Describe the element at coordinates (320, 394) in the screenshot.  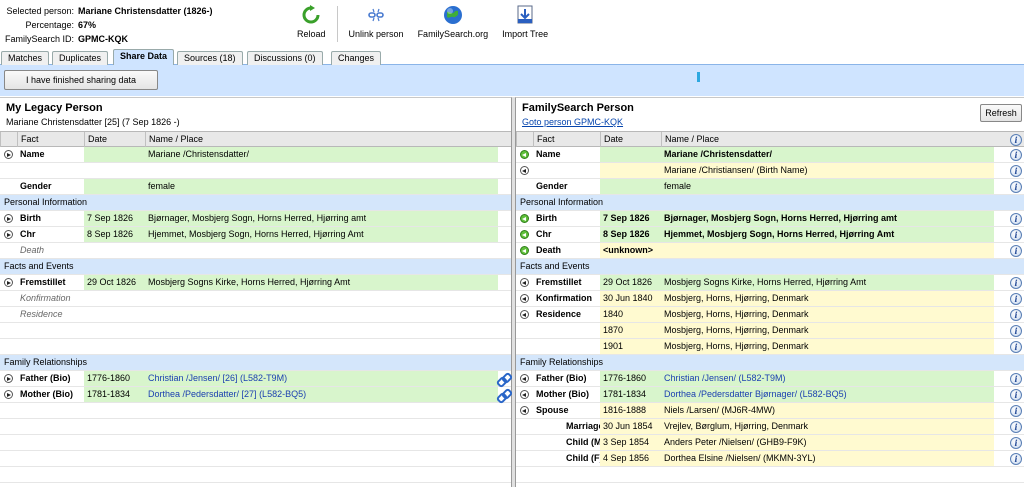
I see `place-cell: Dorthea /Pedersdatter/ [27] (L582-BQ5)` at that location.